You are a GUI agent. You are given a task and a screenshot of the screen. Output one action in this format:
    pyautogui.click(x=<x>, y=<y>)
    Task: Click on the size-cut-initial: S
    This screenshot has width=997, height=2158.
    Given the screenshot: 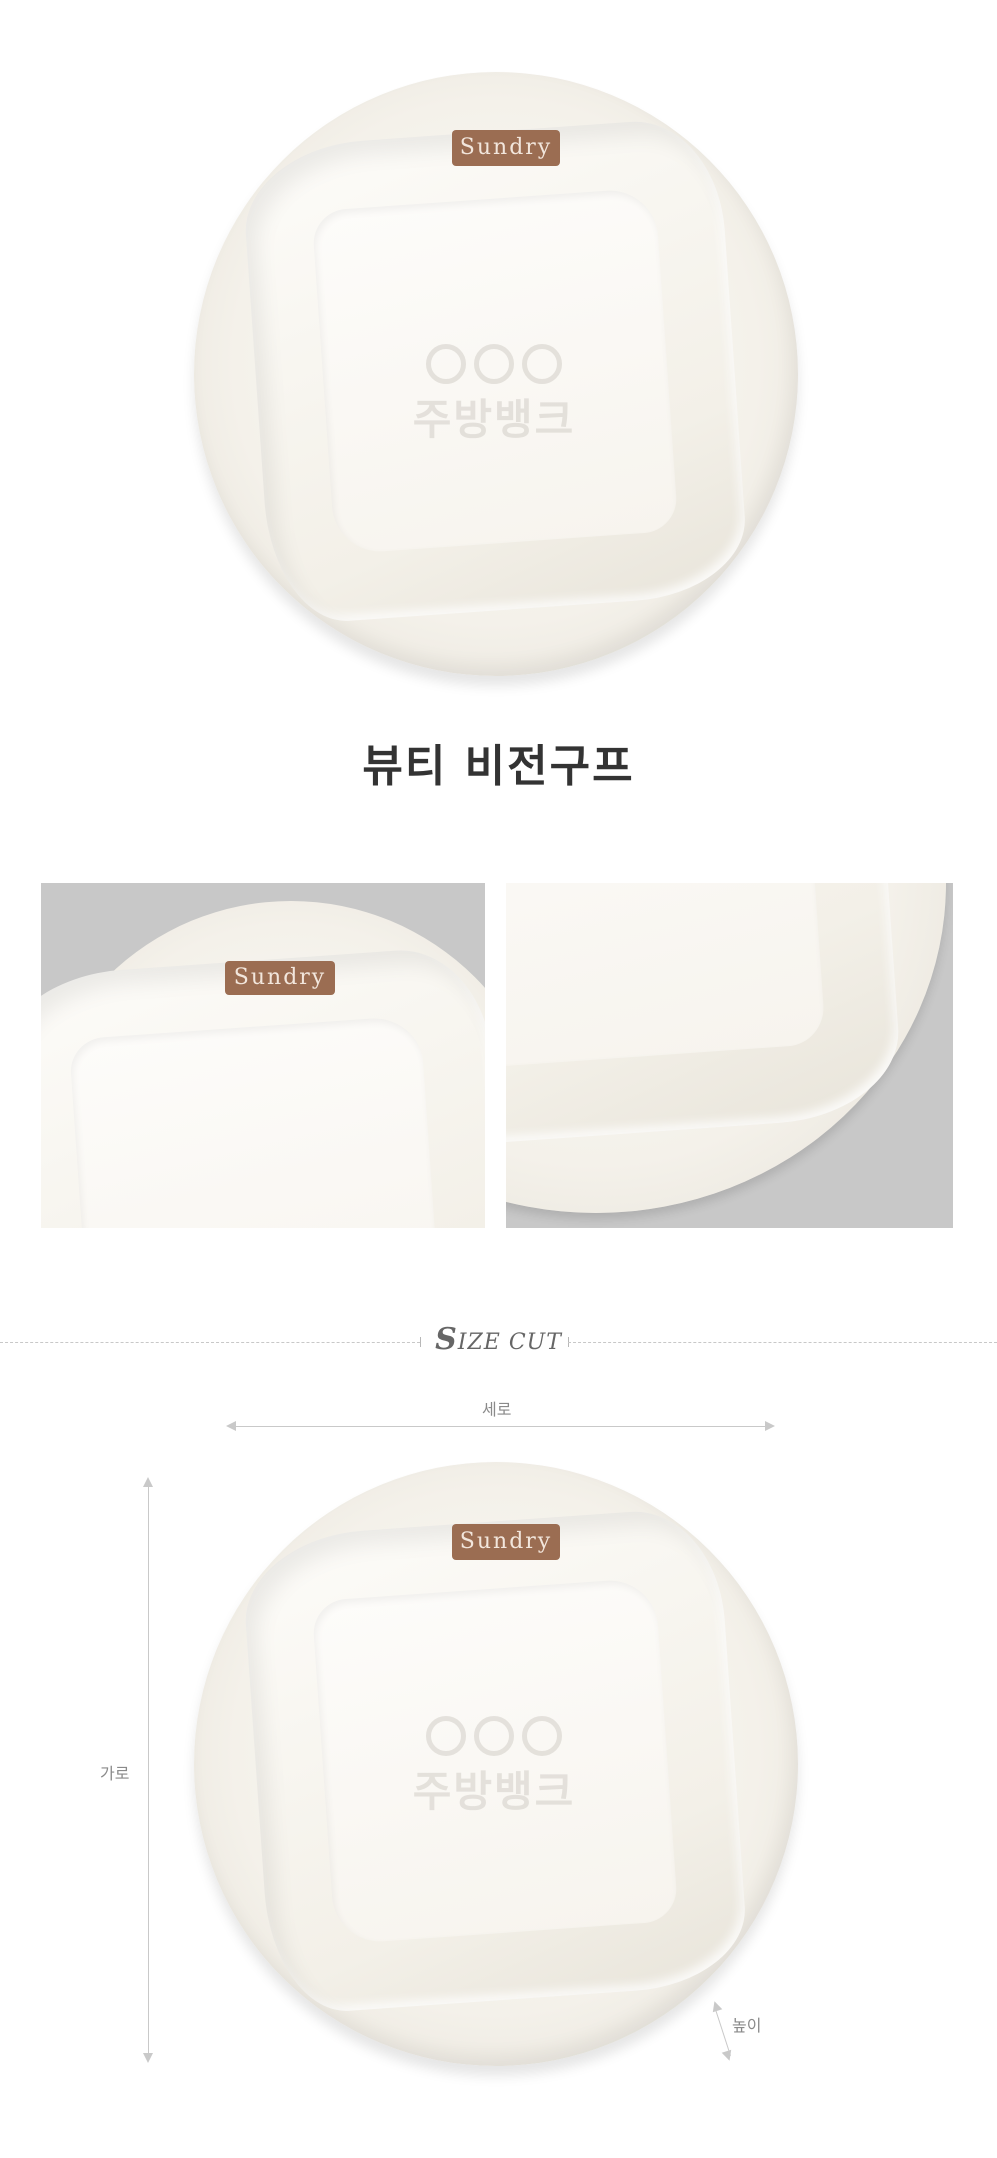 What is the action you would take?
    pyautogui.click(x=446, y=1339)
    